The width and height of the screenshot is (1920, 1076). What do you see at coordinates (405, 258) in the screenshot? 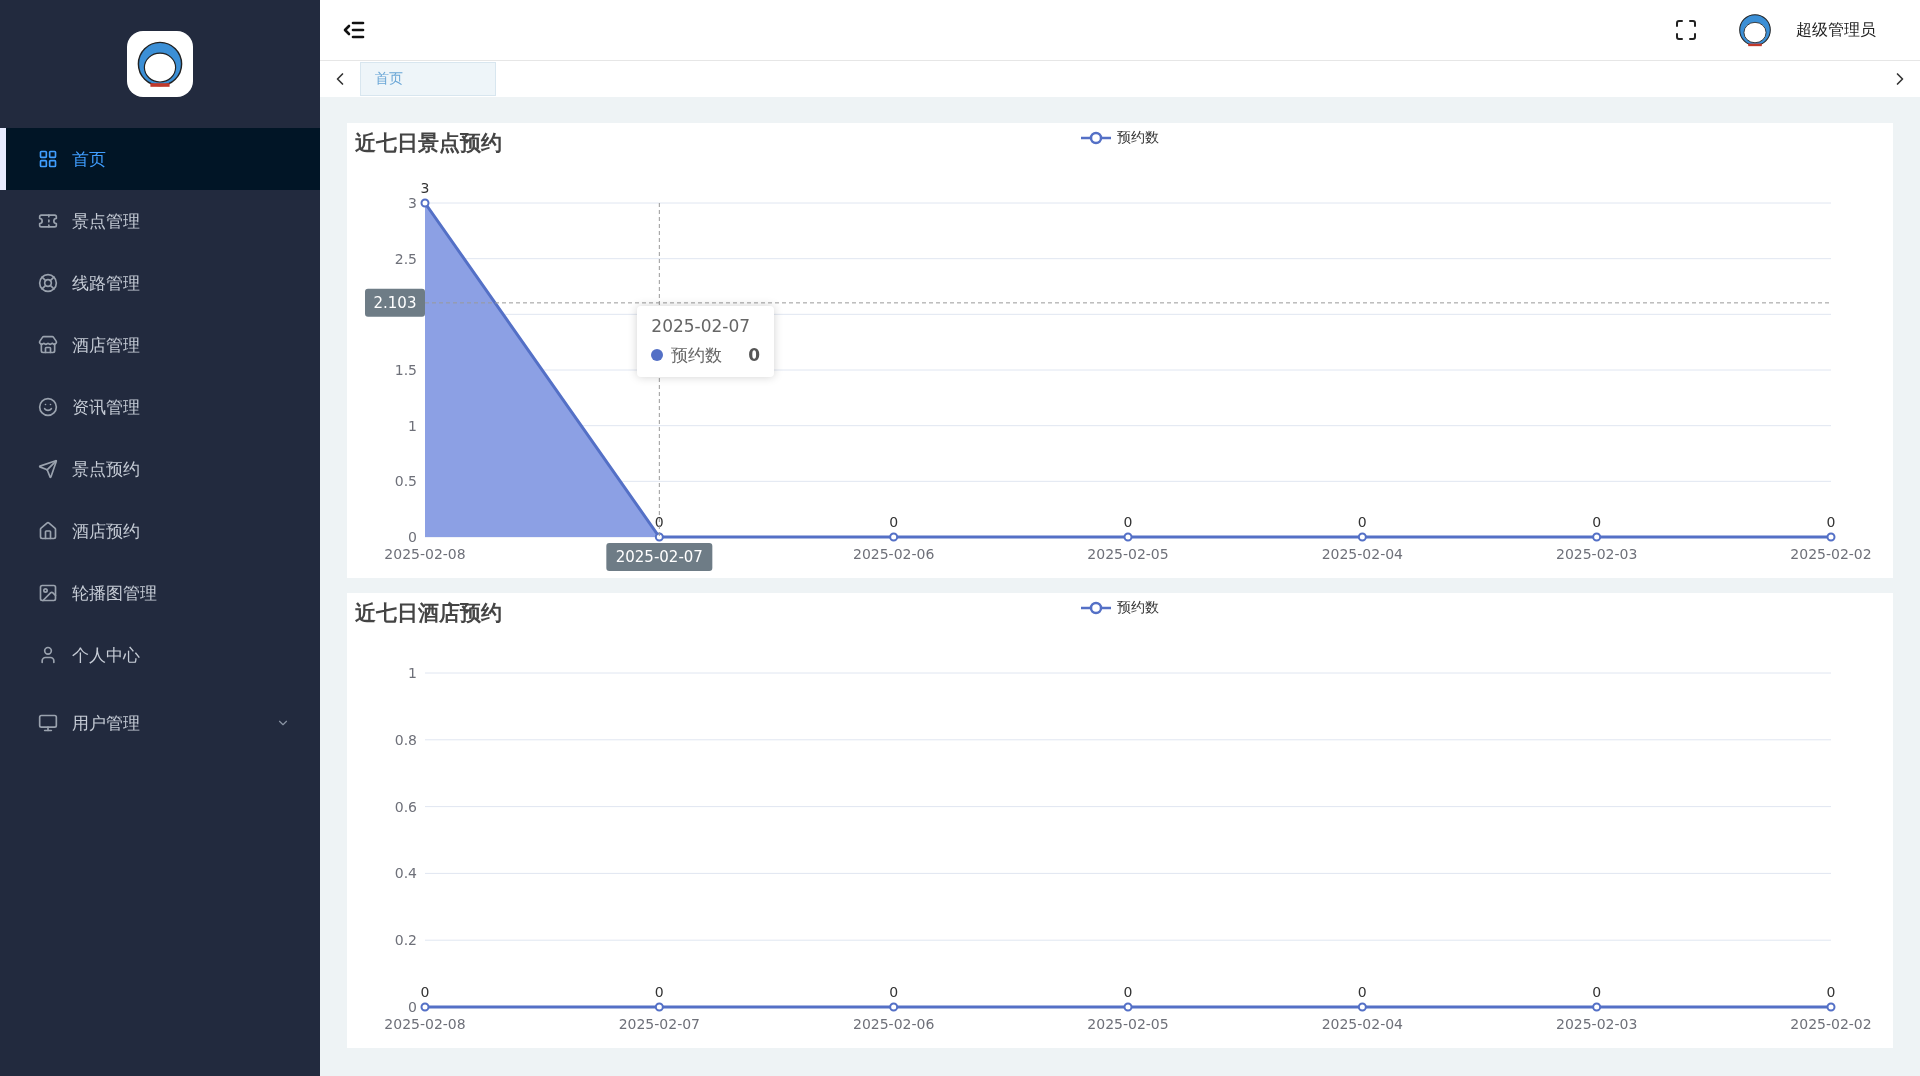
I see `axis-tick-label: 2.5` at bounding box center [405, 258].